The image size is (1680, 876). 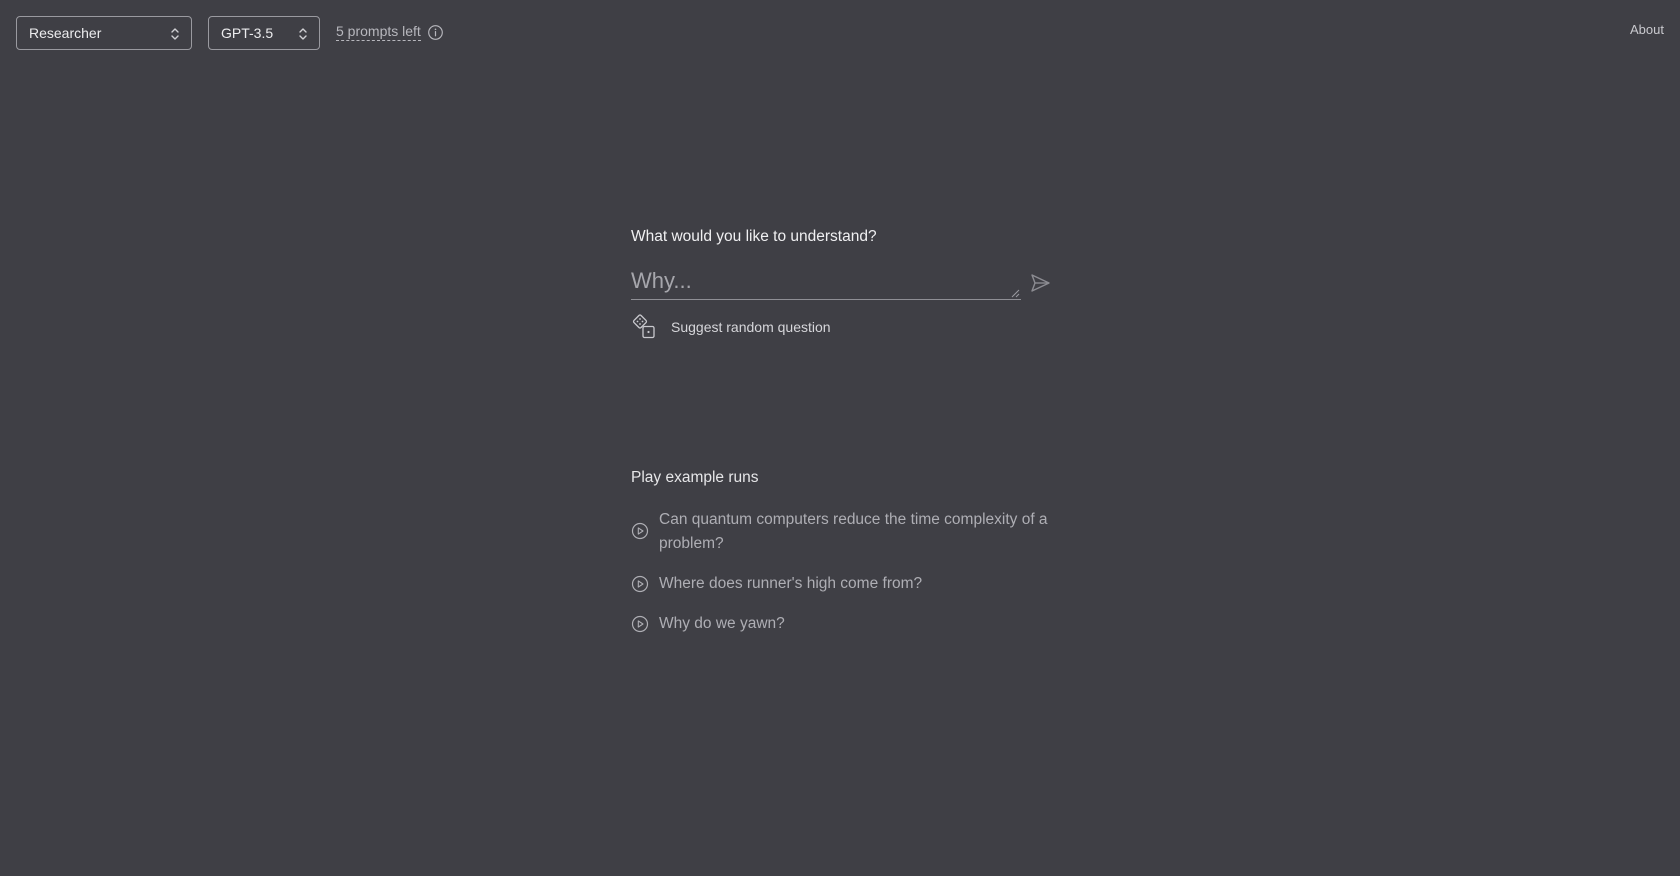 What do you see at coordinates (378, 32) in the screenshot?
I see `prompts-left-label: 5 prompts left` at bounding box center [378, 32].